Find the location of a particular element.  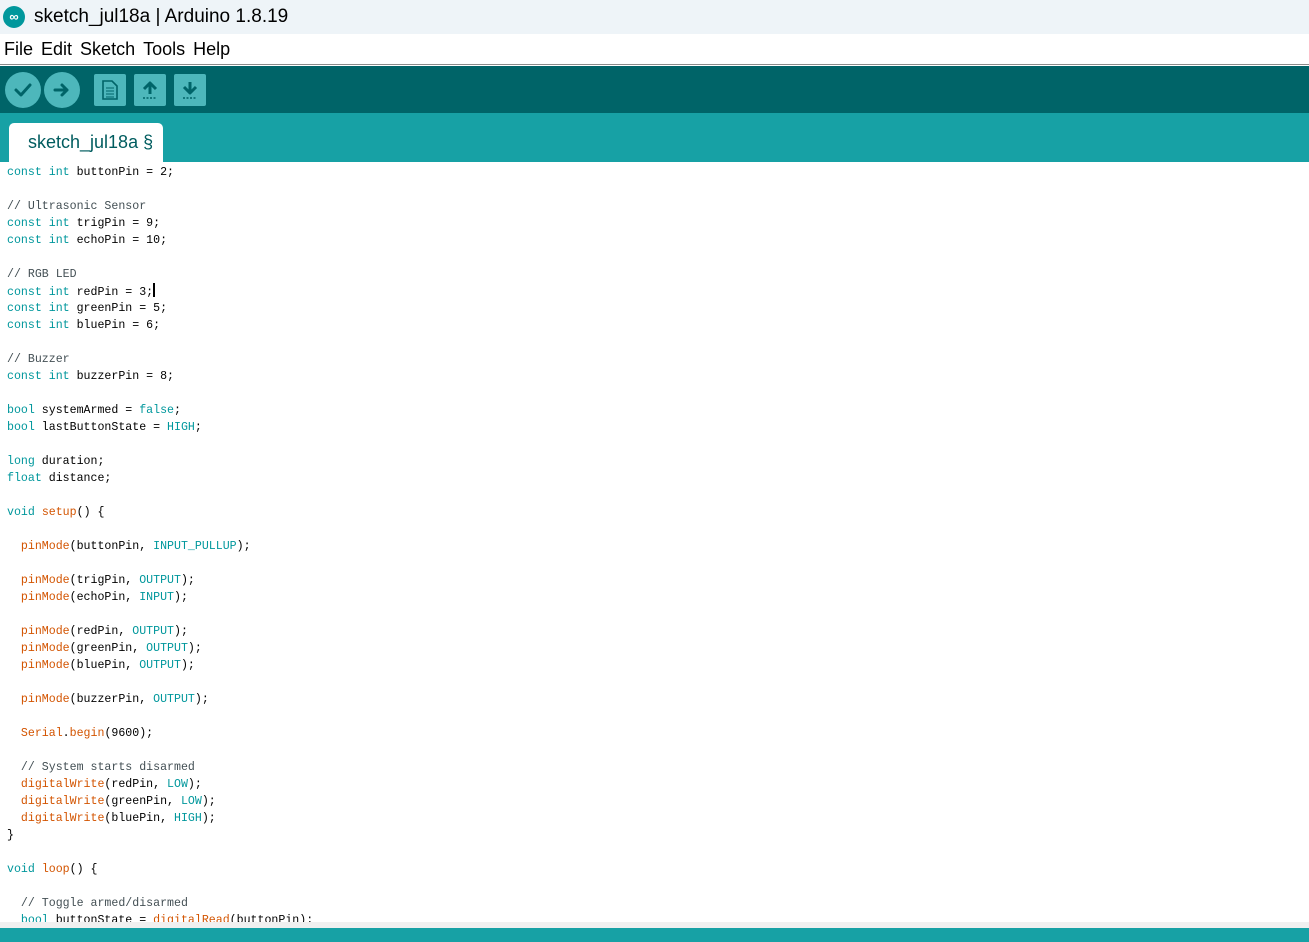

code-line: // Ultrasonic Sensor is located at coordinates (160, 206).